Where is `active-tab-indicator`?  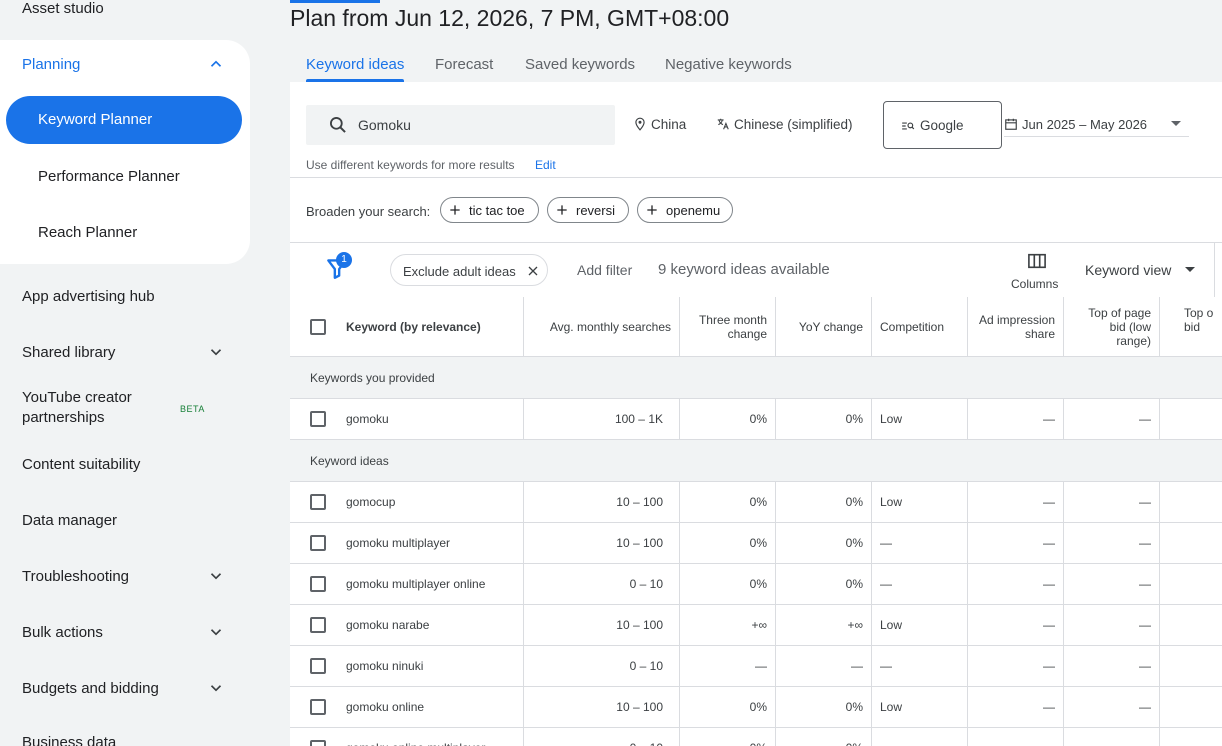
active-tab-indicator is located at coordinates (355, 80).